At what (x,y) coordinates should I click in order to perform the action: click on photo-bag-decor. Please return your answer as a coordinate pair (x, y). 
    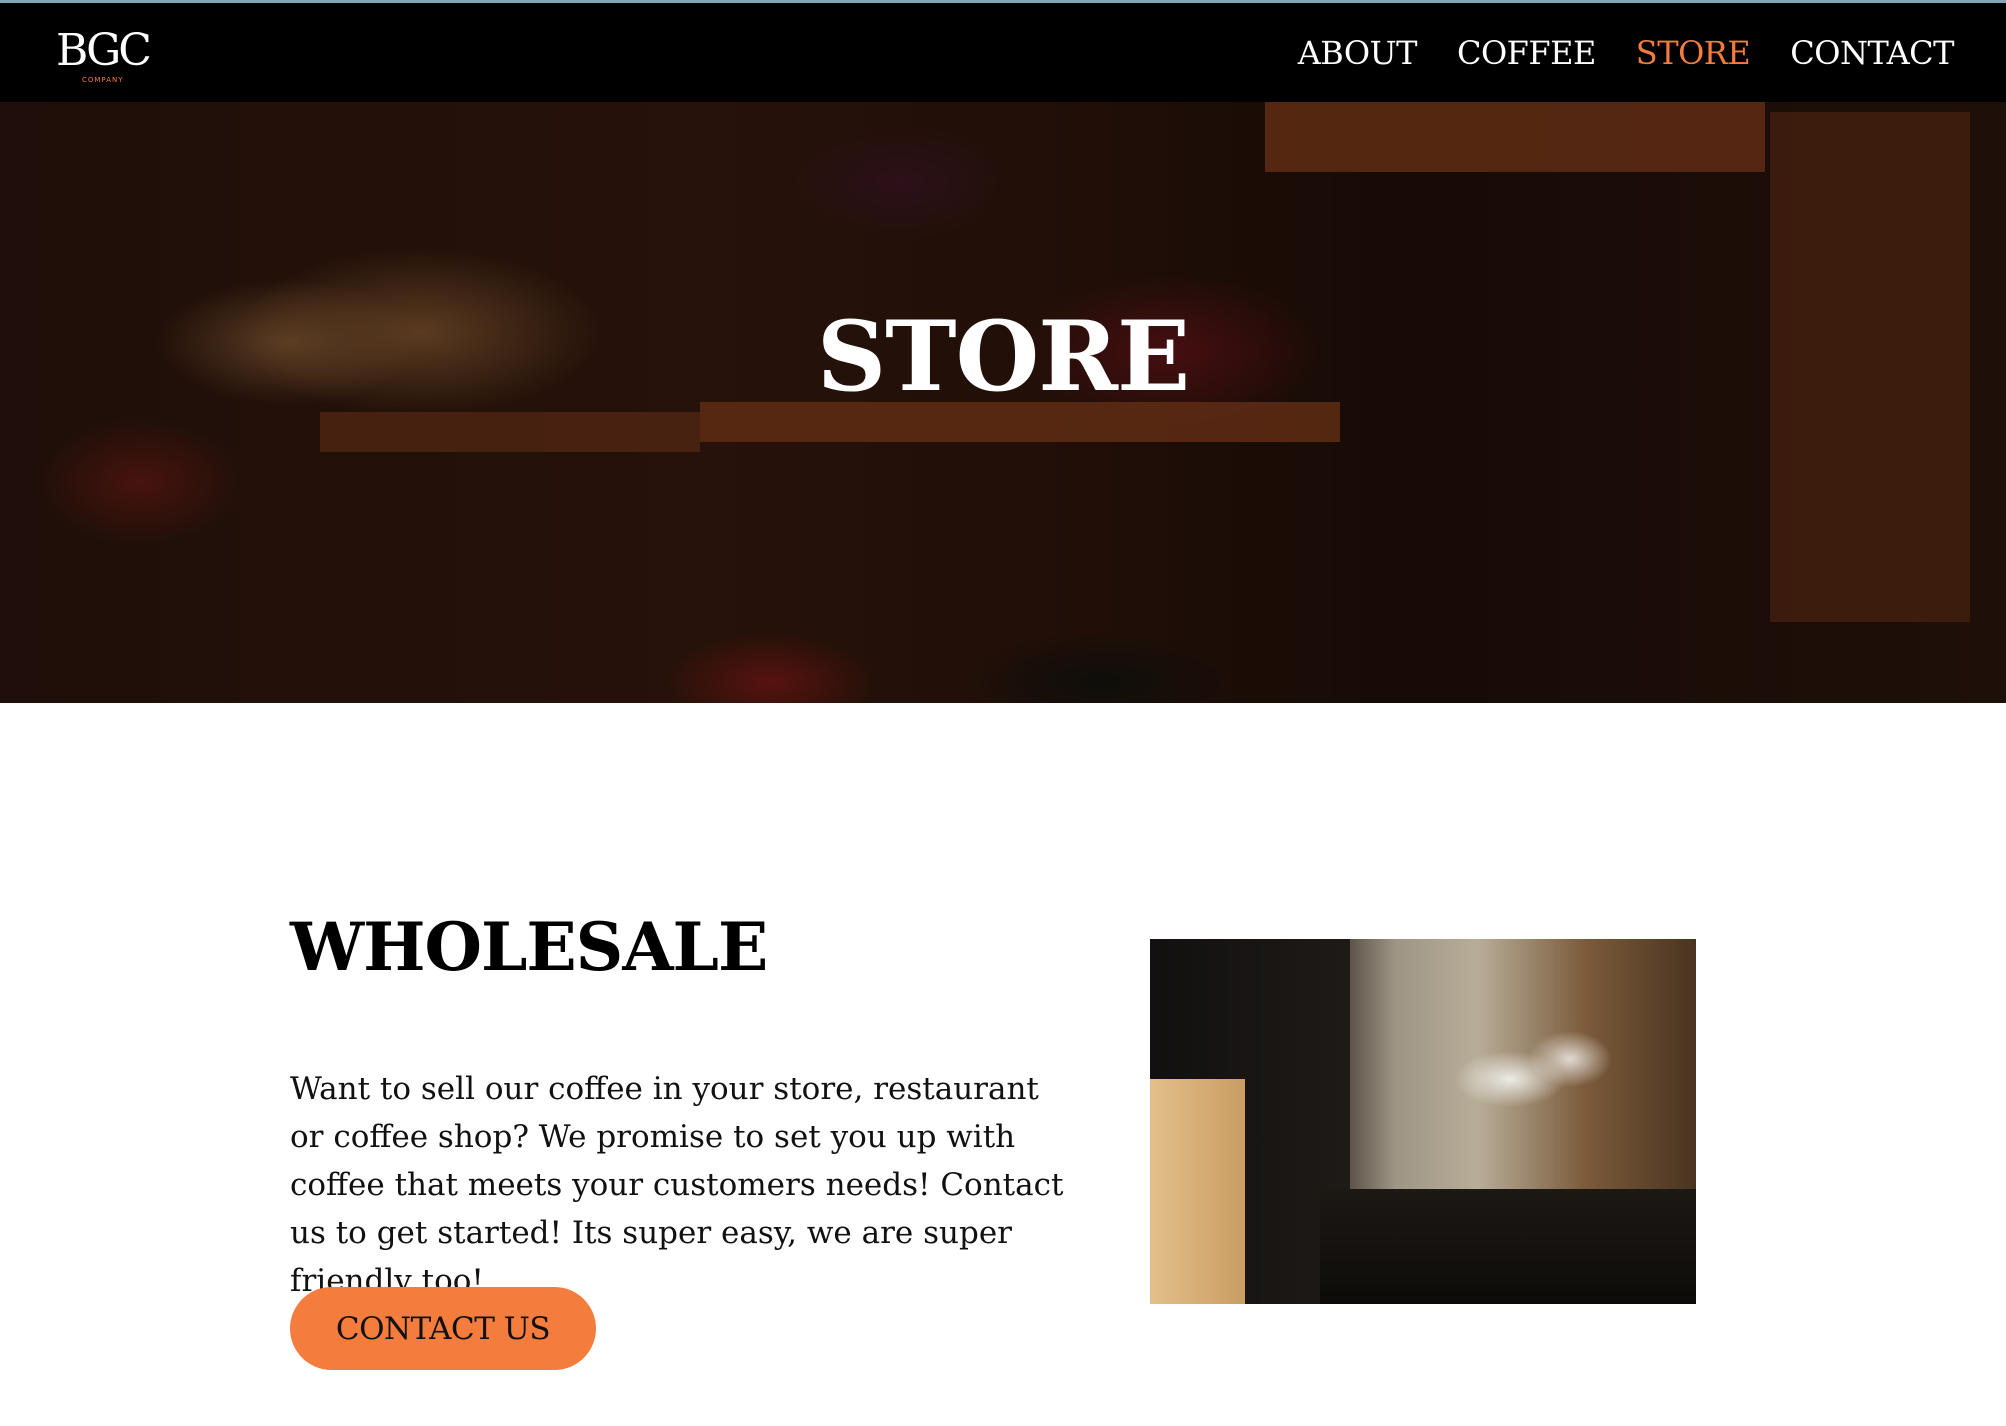
    Looking at the image, I should click on (1197, 1191).